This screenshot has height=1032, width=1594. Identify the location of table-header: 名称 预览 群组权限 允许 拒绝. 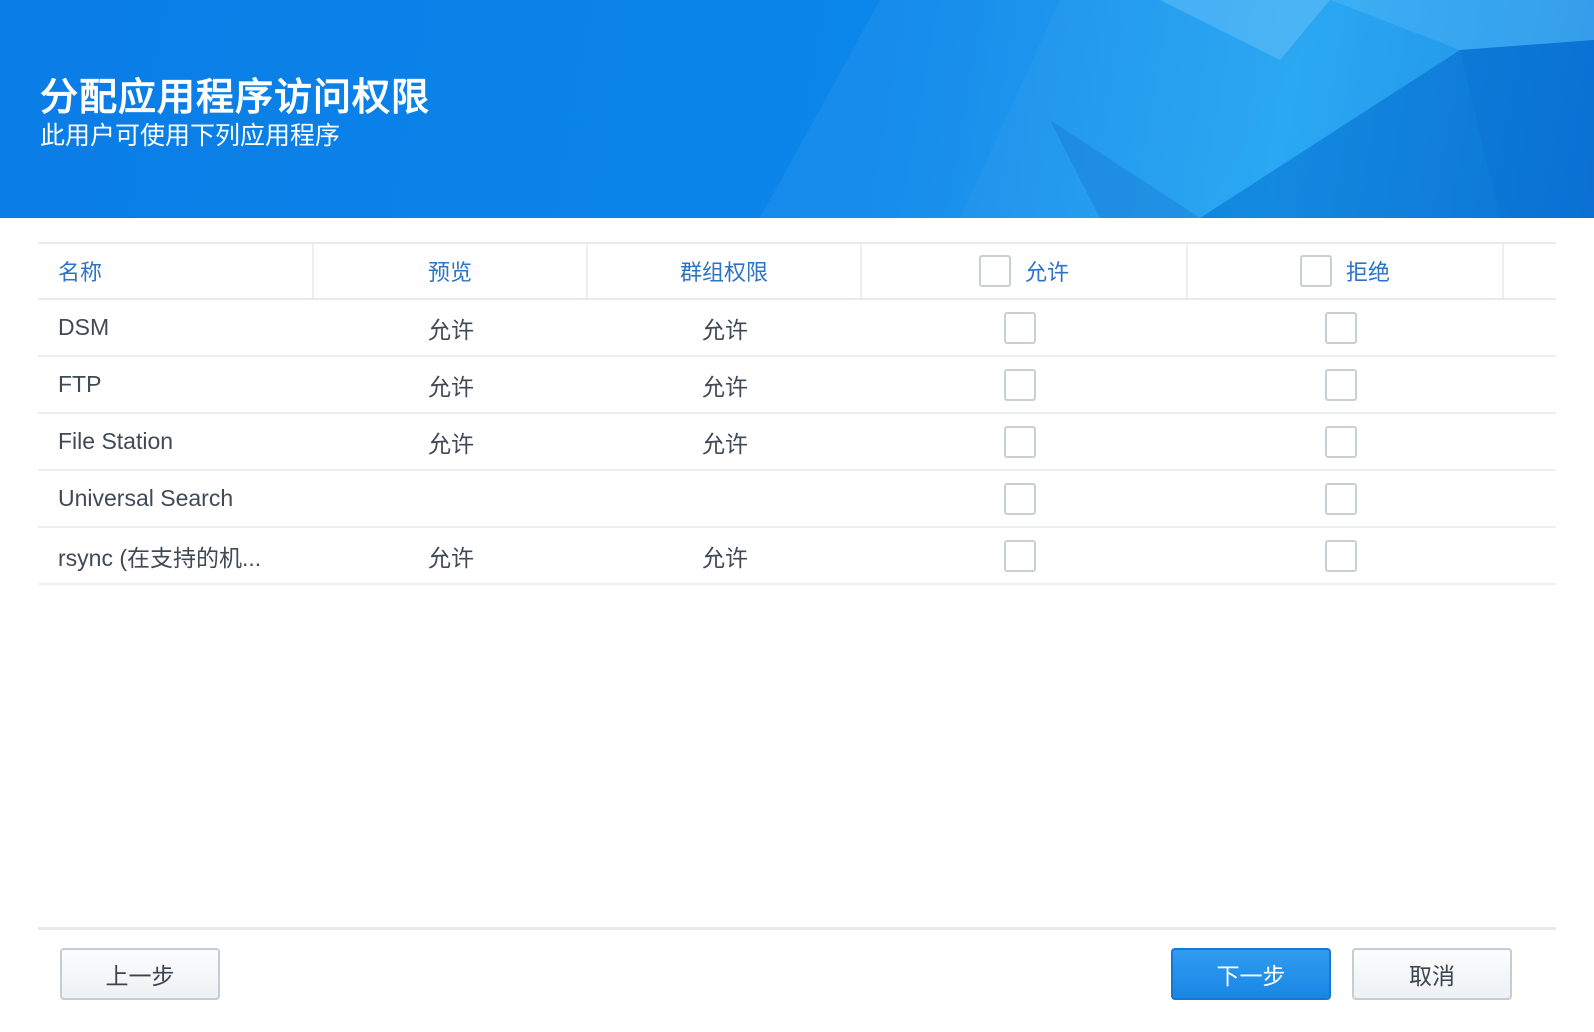
(797, 272).